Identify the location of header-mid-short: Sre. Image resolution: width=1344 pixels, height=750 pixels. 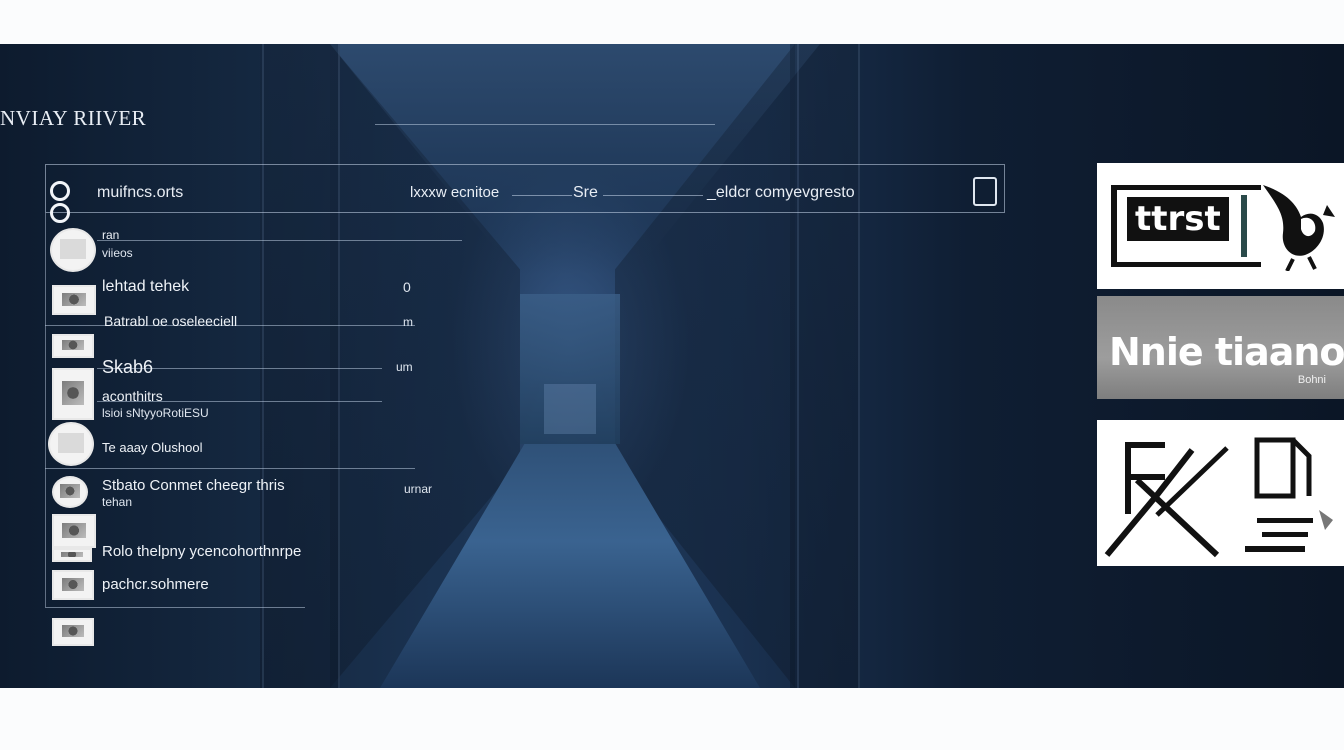
(585, 193).